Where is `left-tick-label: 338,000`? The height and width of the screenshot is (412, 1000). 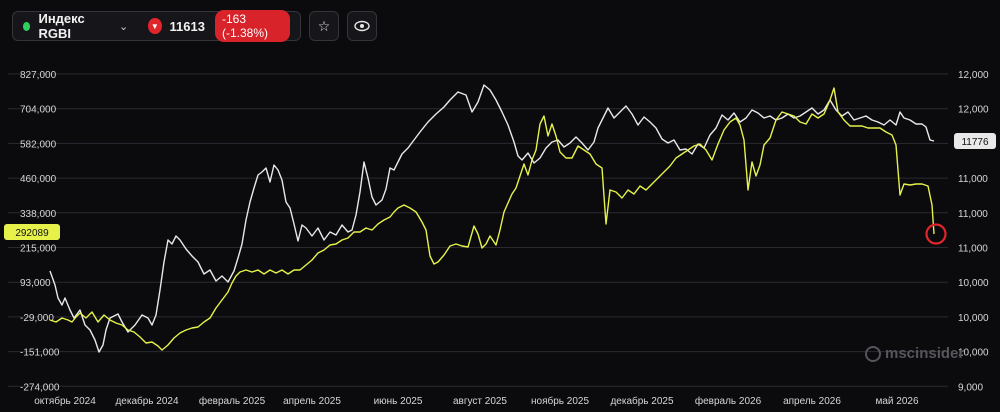
left-tick-label: 338,000 is located at coordinates (38, 214).